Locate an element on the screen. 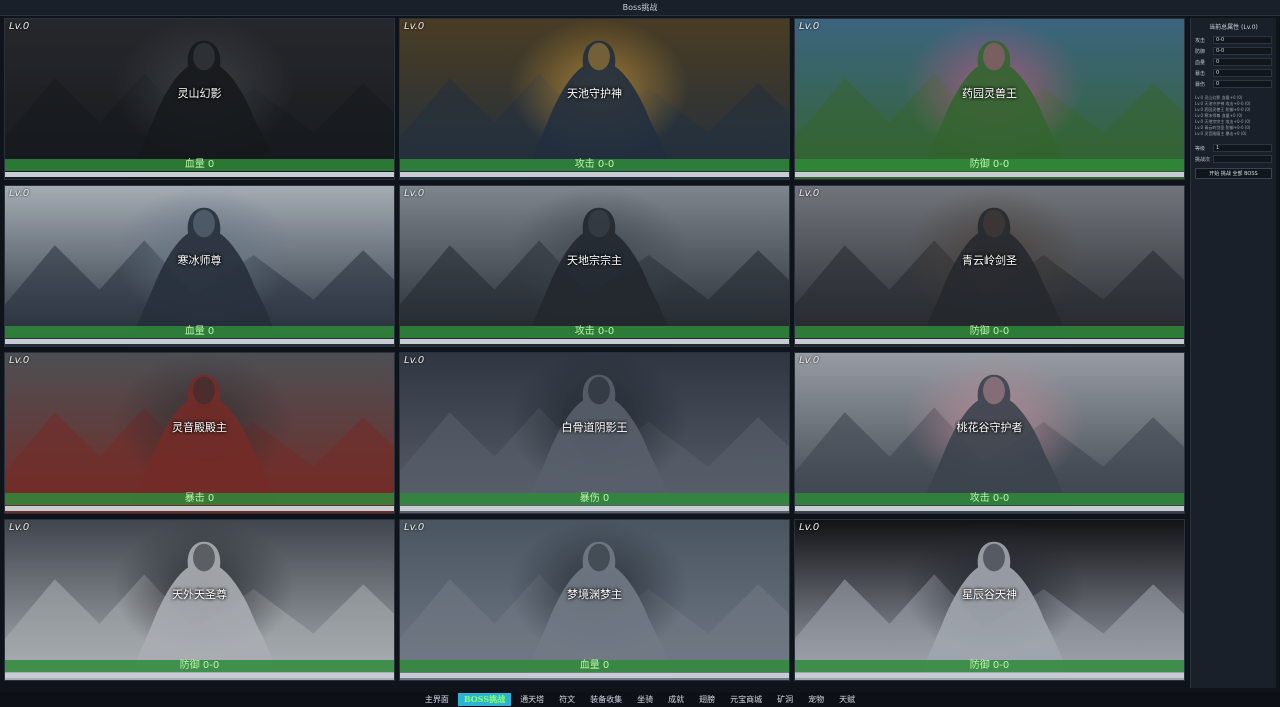 The height and width of the screenshot is (707, 1280). boss-card: Lv.0 青云岭剑圣防御 0-0 is located at coordinates (989, 266).